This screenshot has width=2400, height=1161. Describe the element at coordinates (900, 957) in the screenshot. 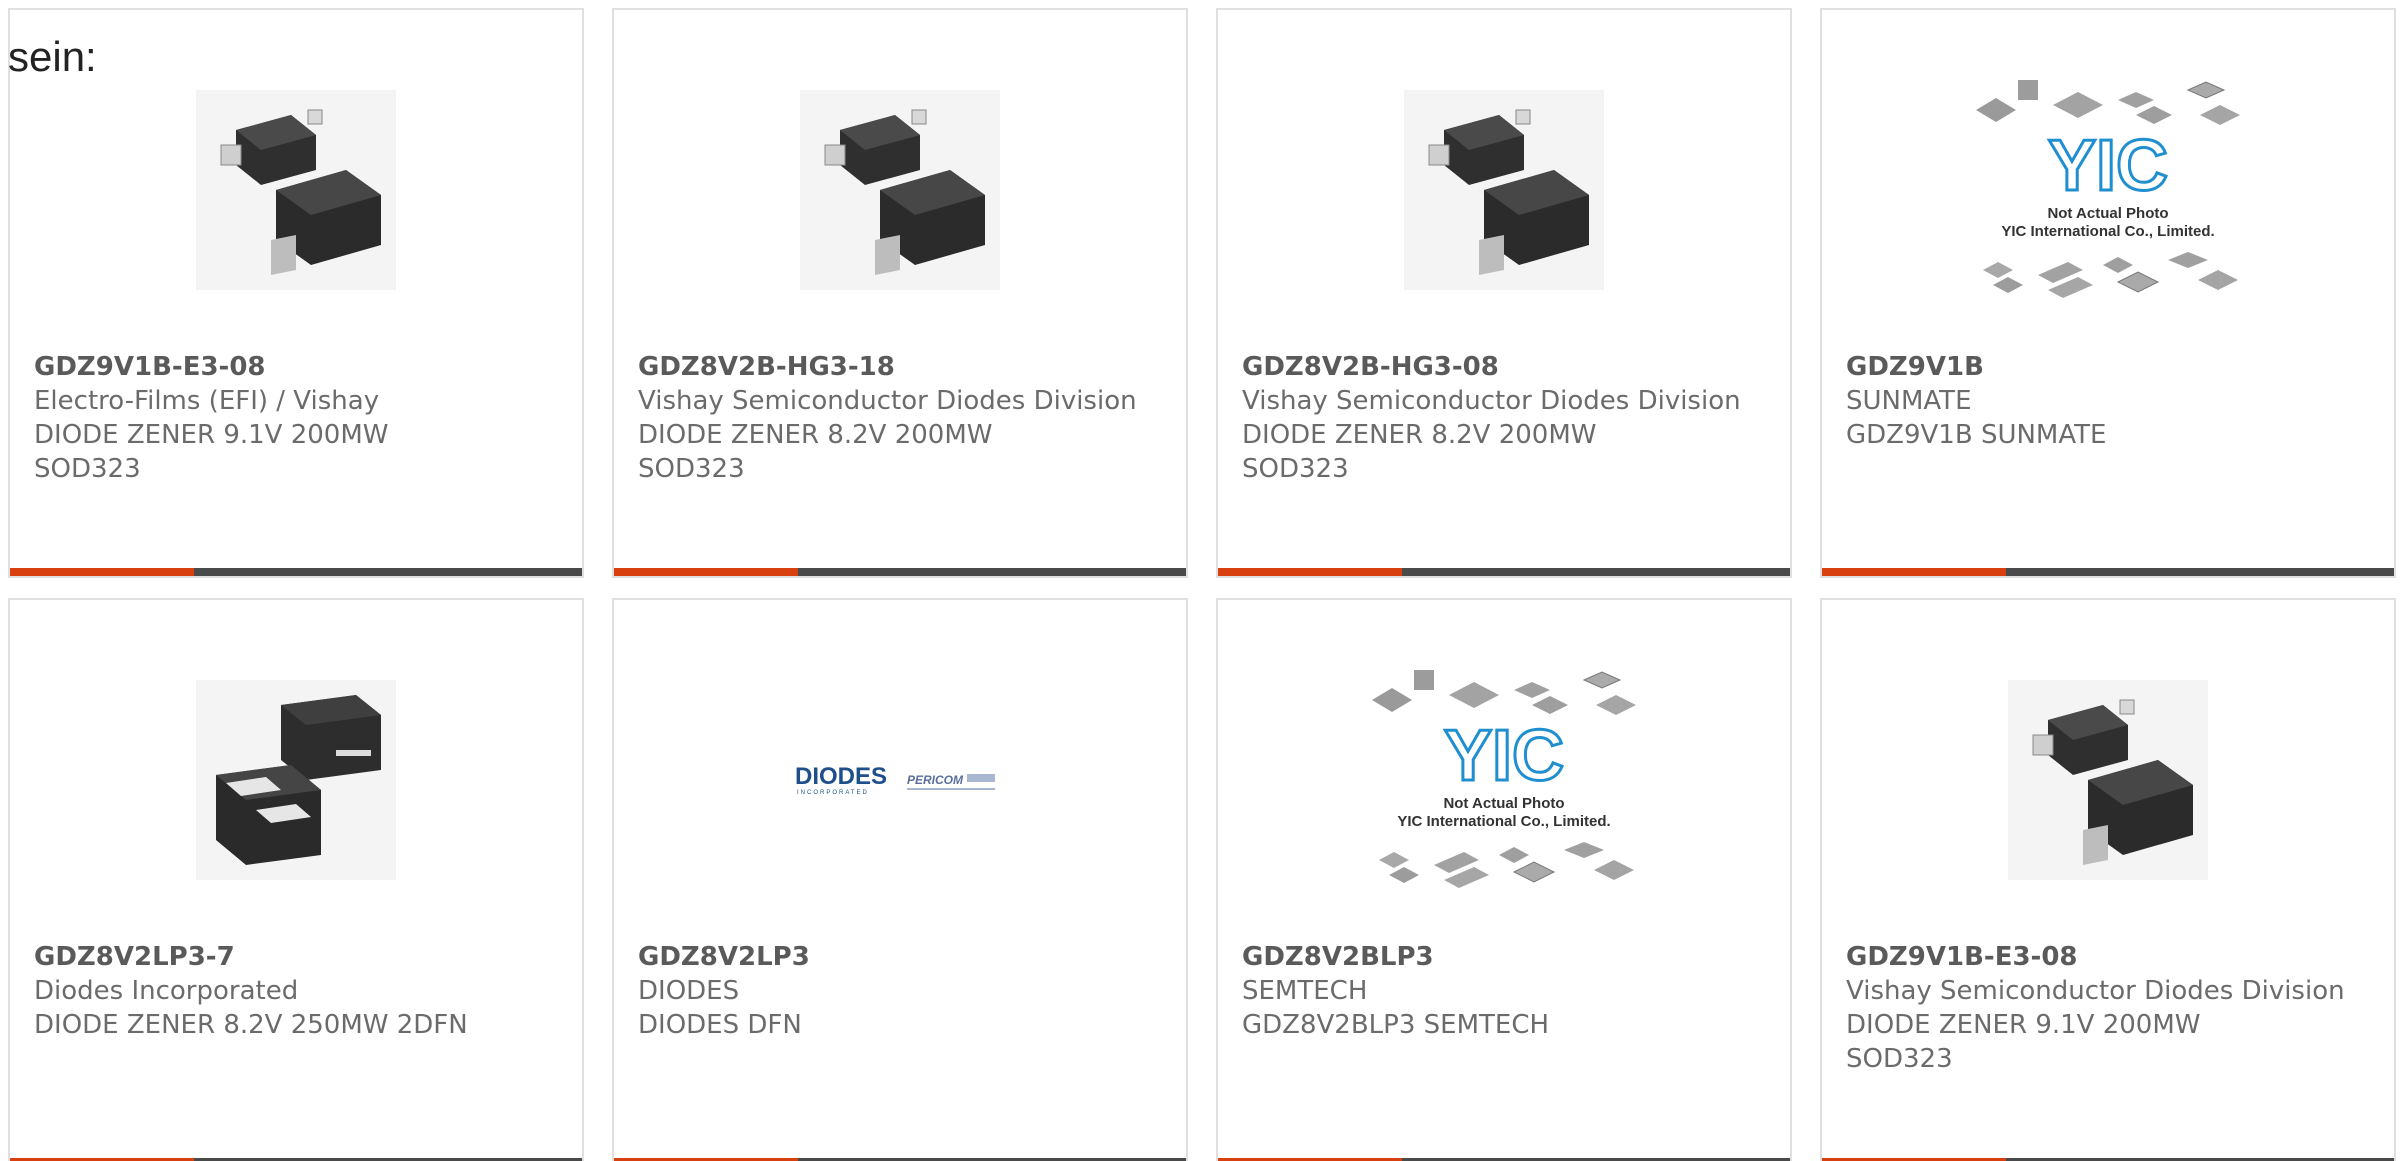

I see `part-number-link: GDZ8V2LP3` at that location.